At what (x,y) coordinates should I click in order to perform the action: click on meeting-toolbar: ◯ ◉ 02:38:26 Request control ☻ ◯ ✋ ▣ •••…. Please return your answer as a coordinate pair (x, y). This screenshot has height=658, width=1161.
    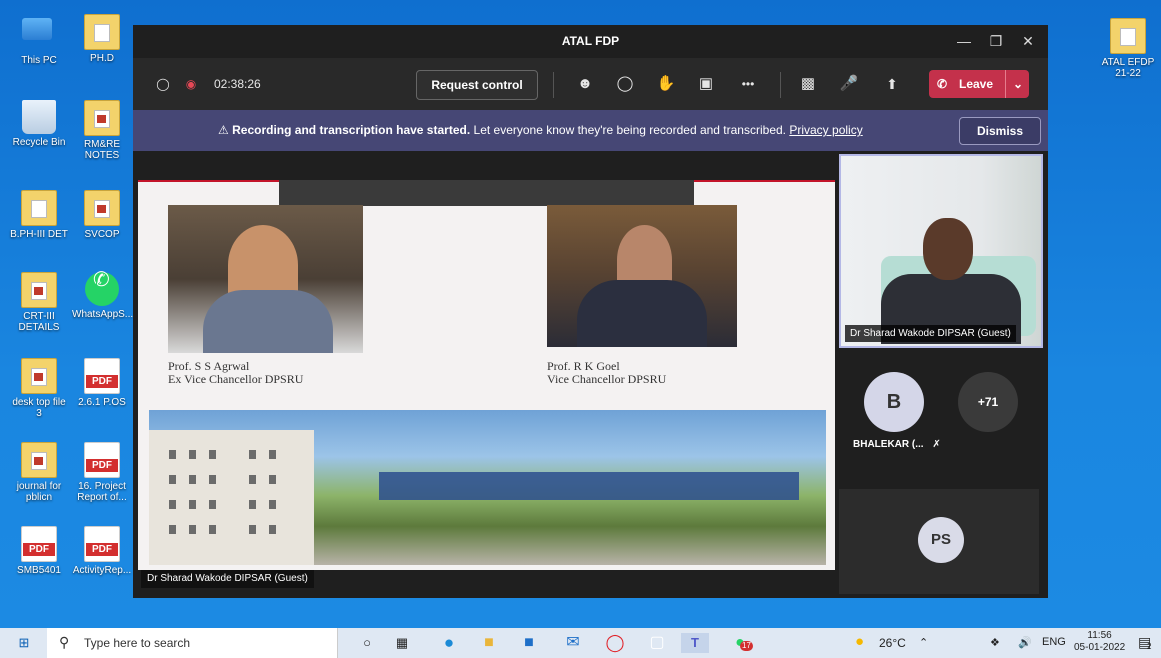
    Looking at the image, I should click on (590, 84).